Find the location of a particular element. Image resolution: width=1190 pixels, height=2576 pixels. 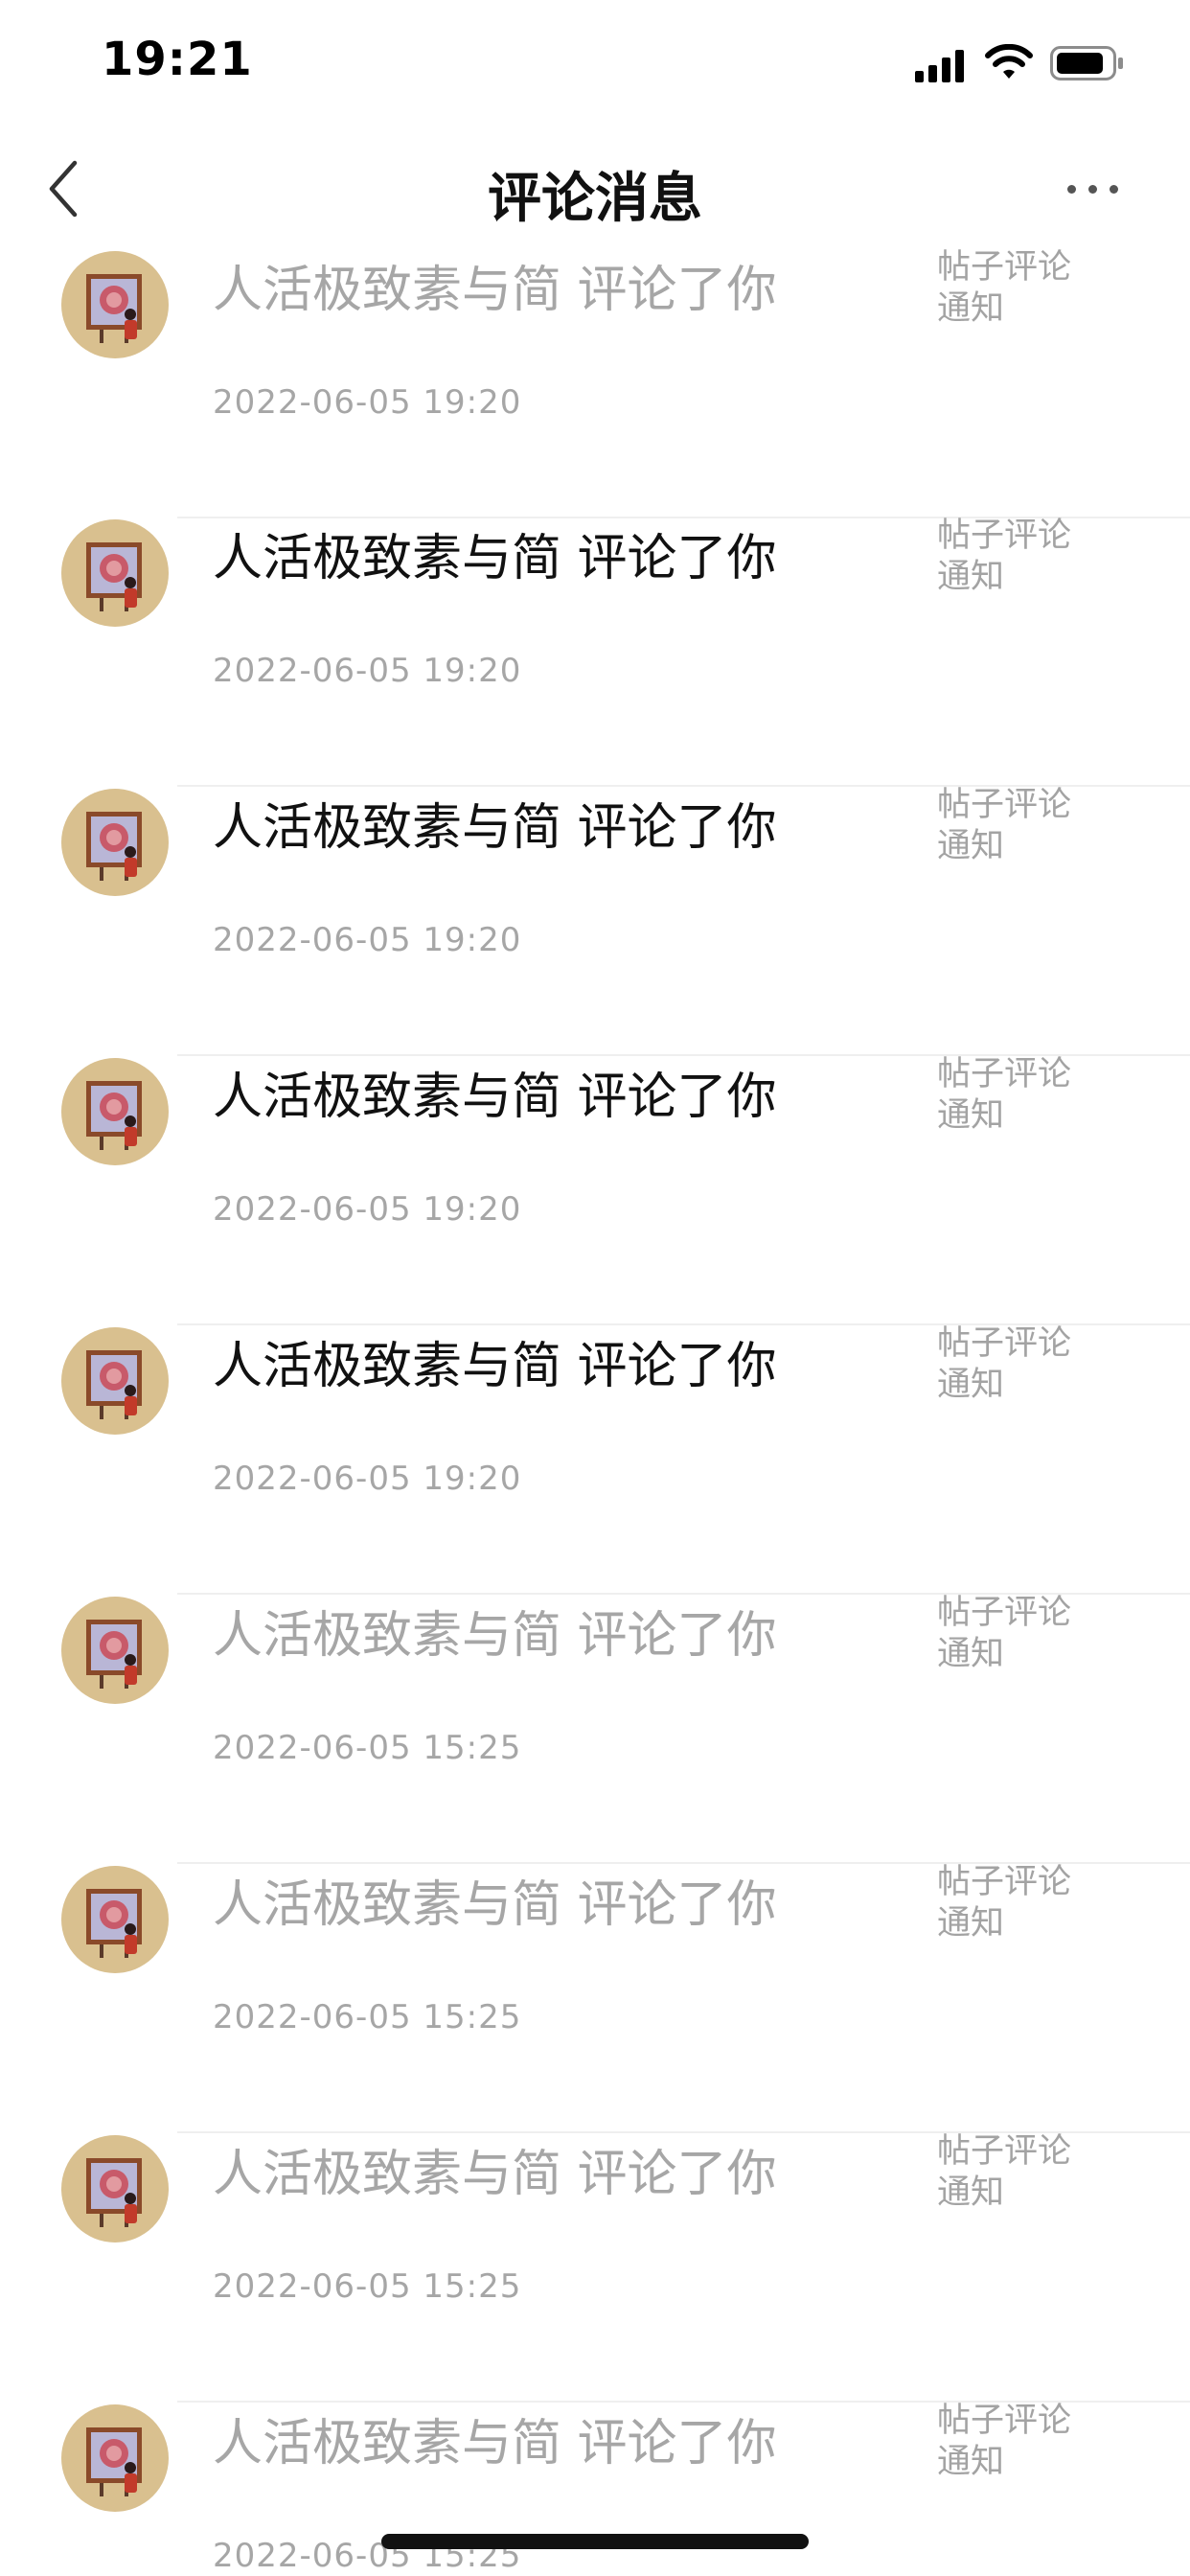

more-horizontal-icon is located at coordinates (1071, 189).